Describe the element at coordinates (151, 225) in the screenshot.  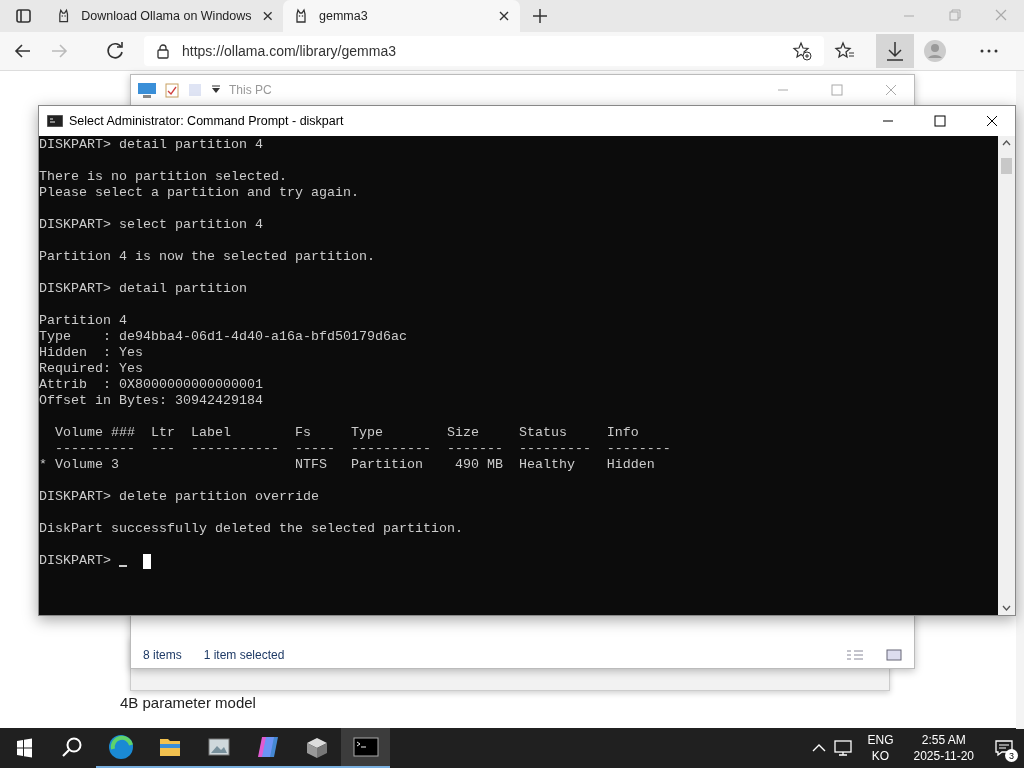
I see `console-line: DISKPART> select partition 4` at that location.